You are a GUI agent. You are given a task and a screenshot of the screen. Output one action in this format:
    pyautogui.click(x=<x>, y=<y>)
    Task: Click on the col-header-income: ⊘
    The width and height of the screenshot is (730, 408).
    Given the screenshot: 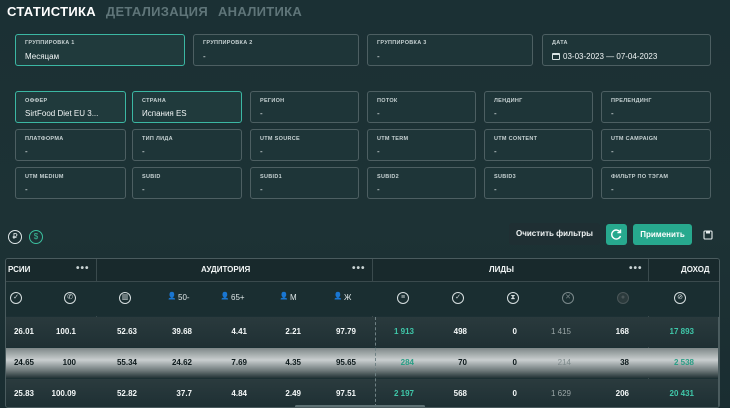 What is the action you would take?
    pyautogui.click(x=680, y=298)
    